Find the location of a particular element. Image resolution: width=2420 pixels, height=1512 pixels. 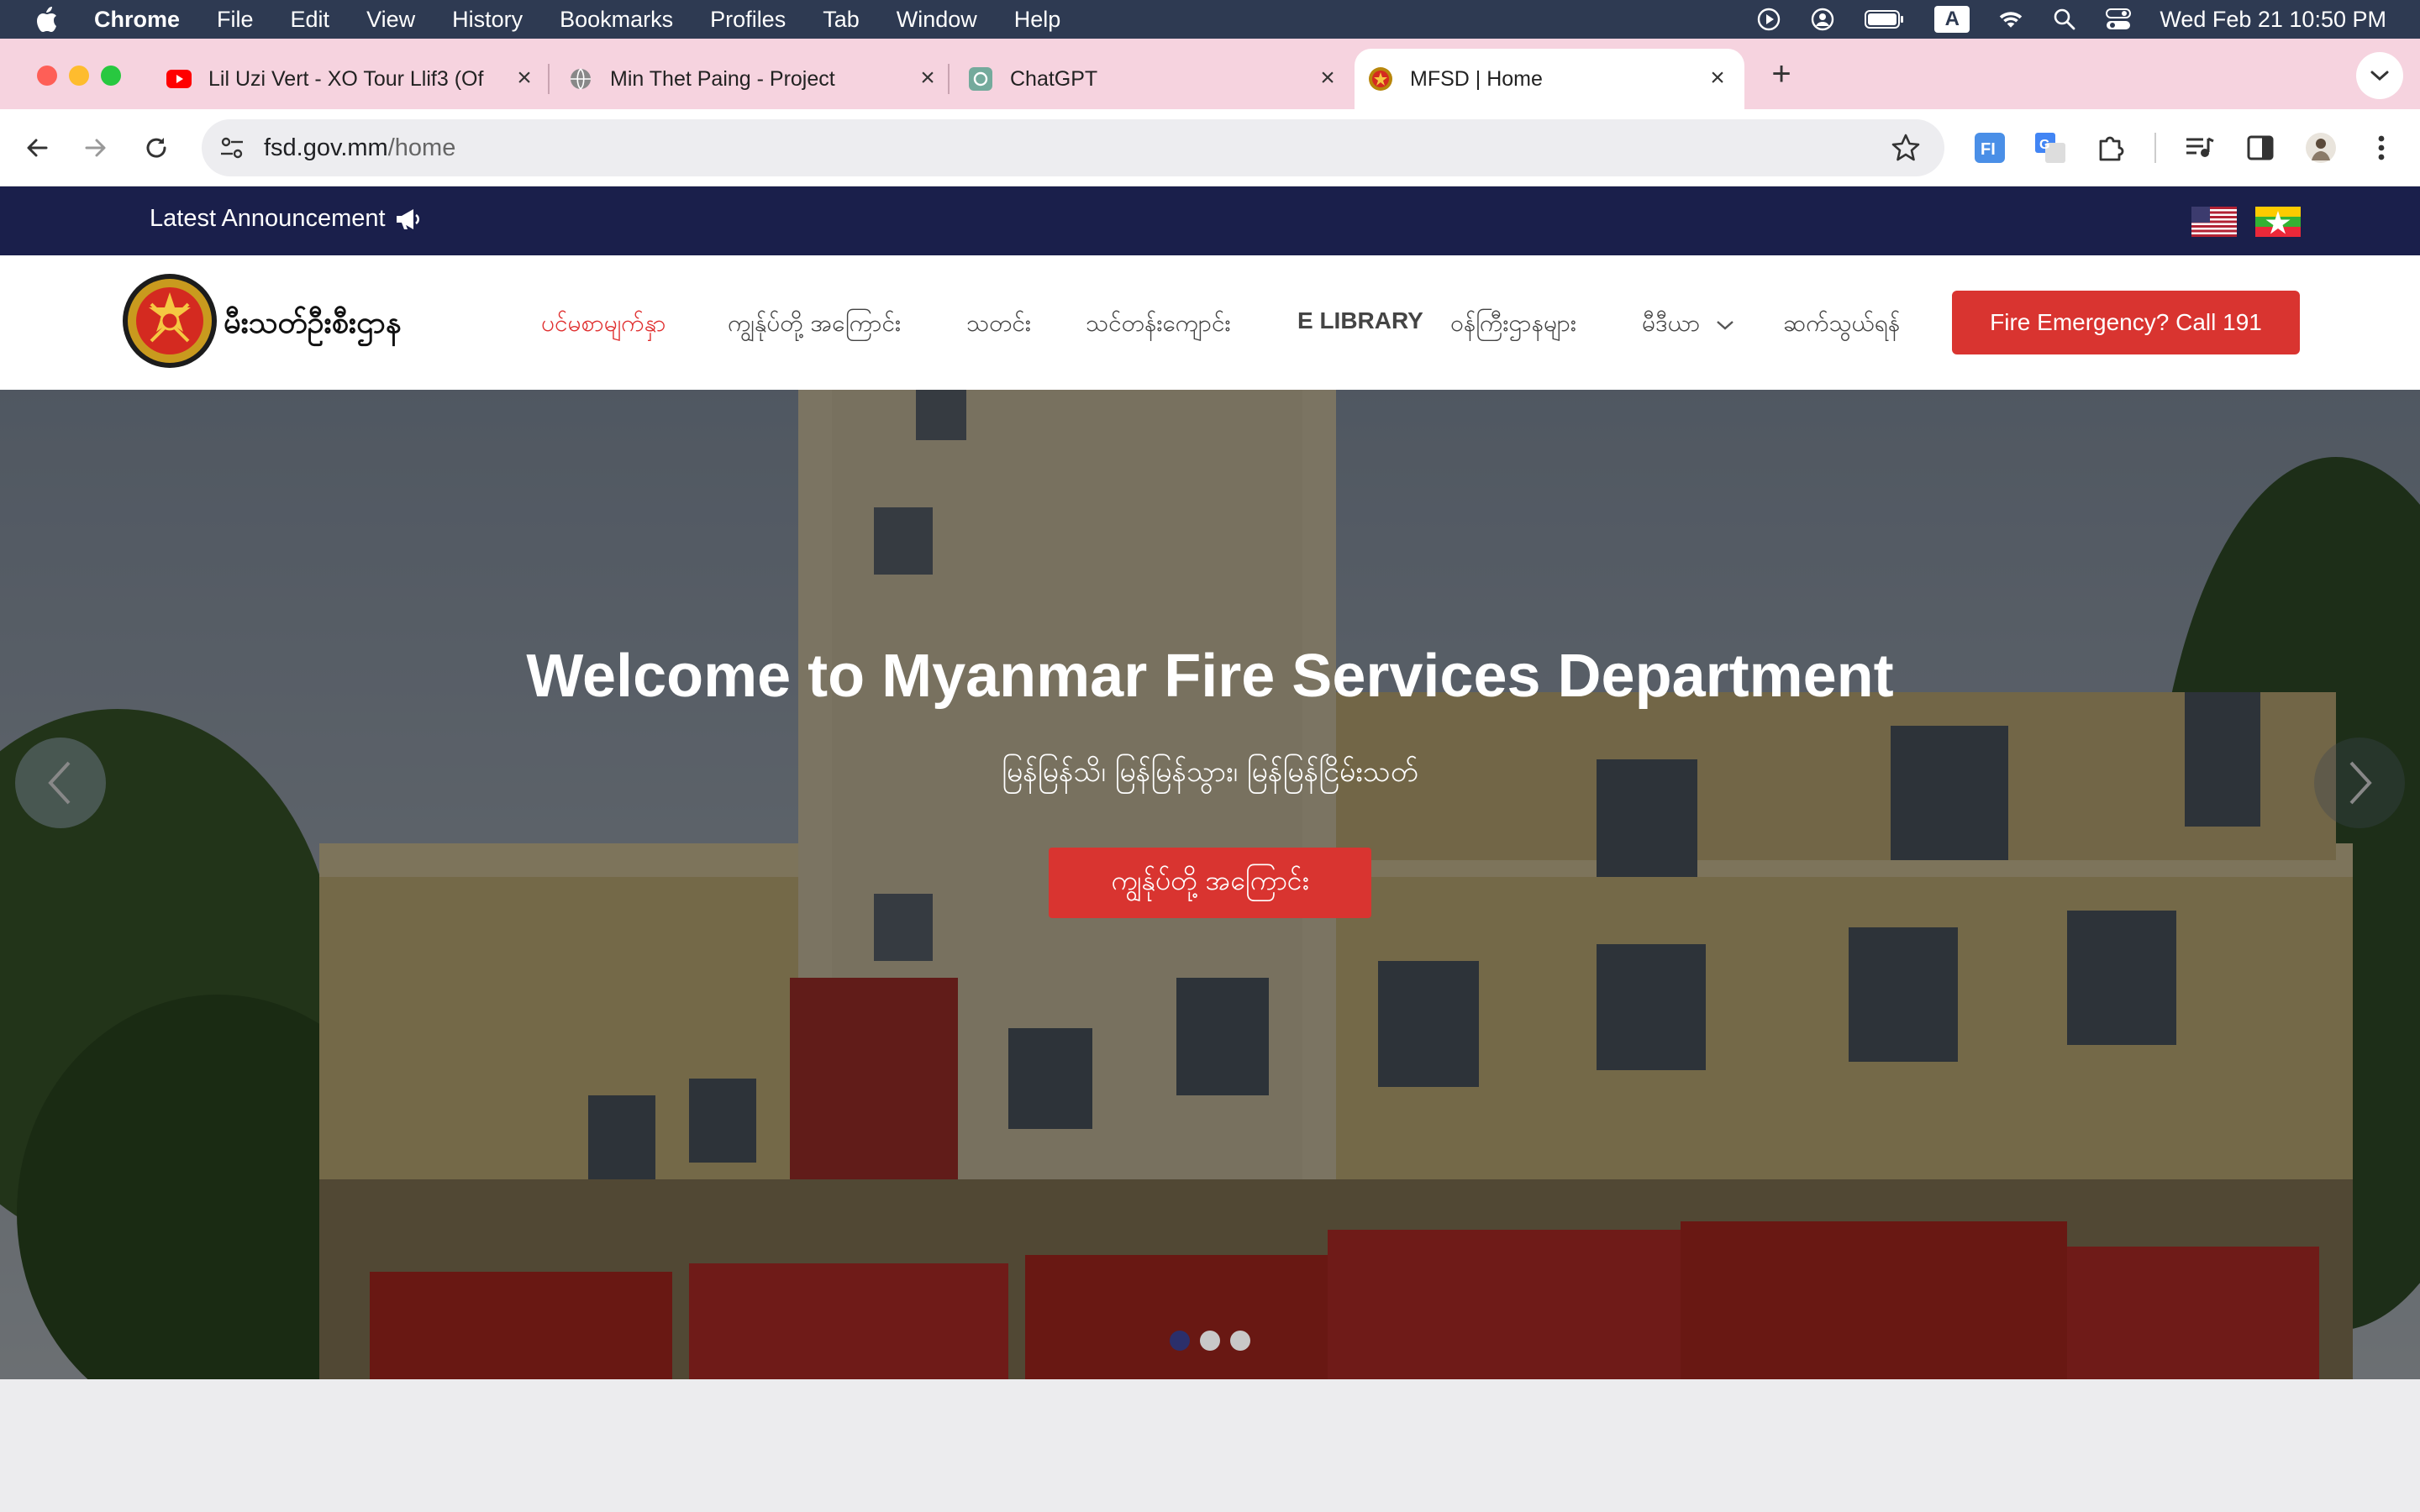

svg-text: FI is located at coordinates (1988, 149).